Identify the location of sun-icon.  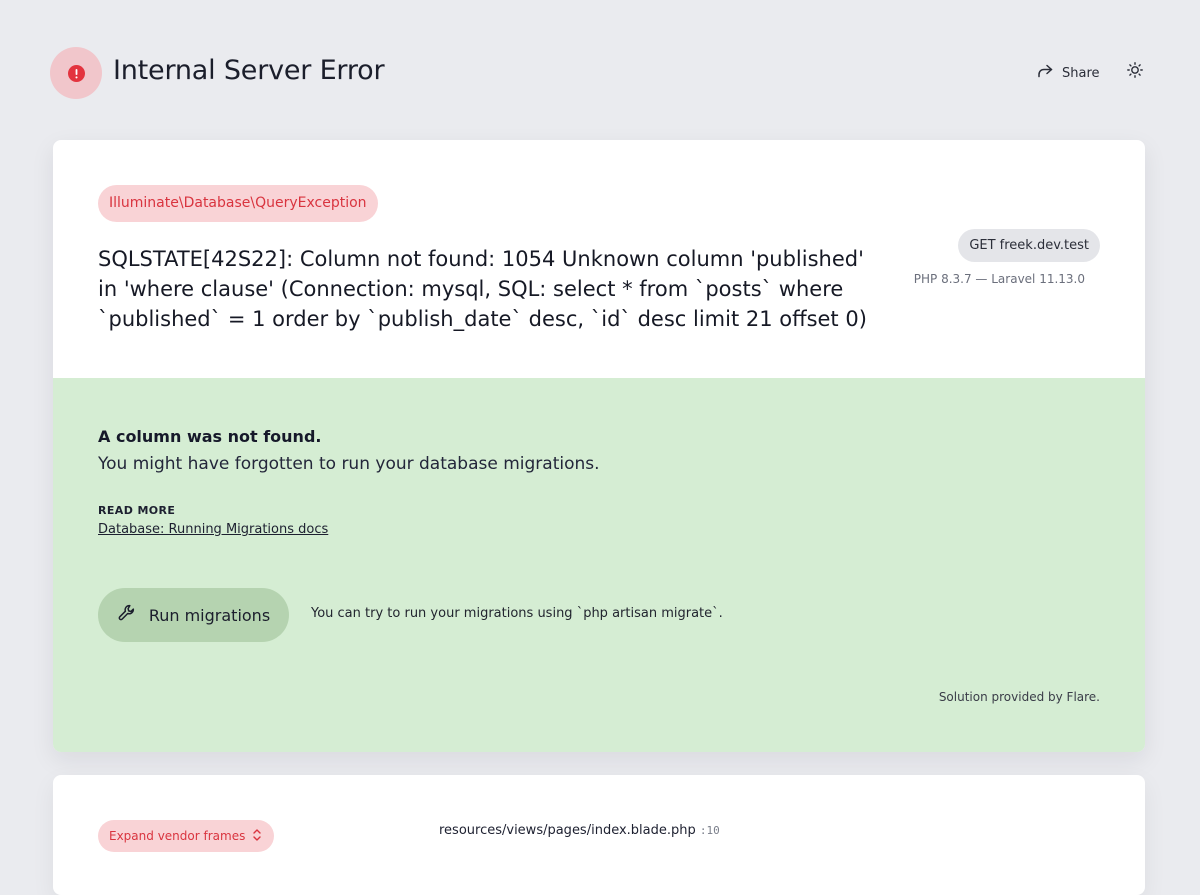
(1135, 72).